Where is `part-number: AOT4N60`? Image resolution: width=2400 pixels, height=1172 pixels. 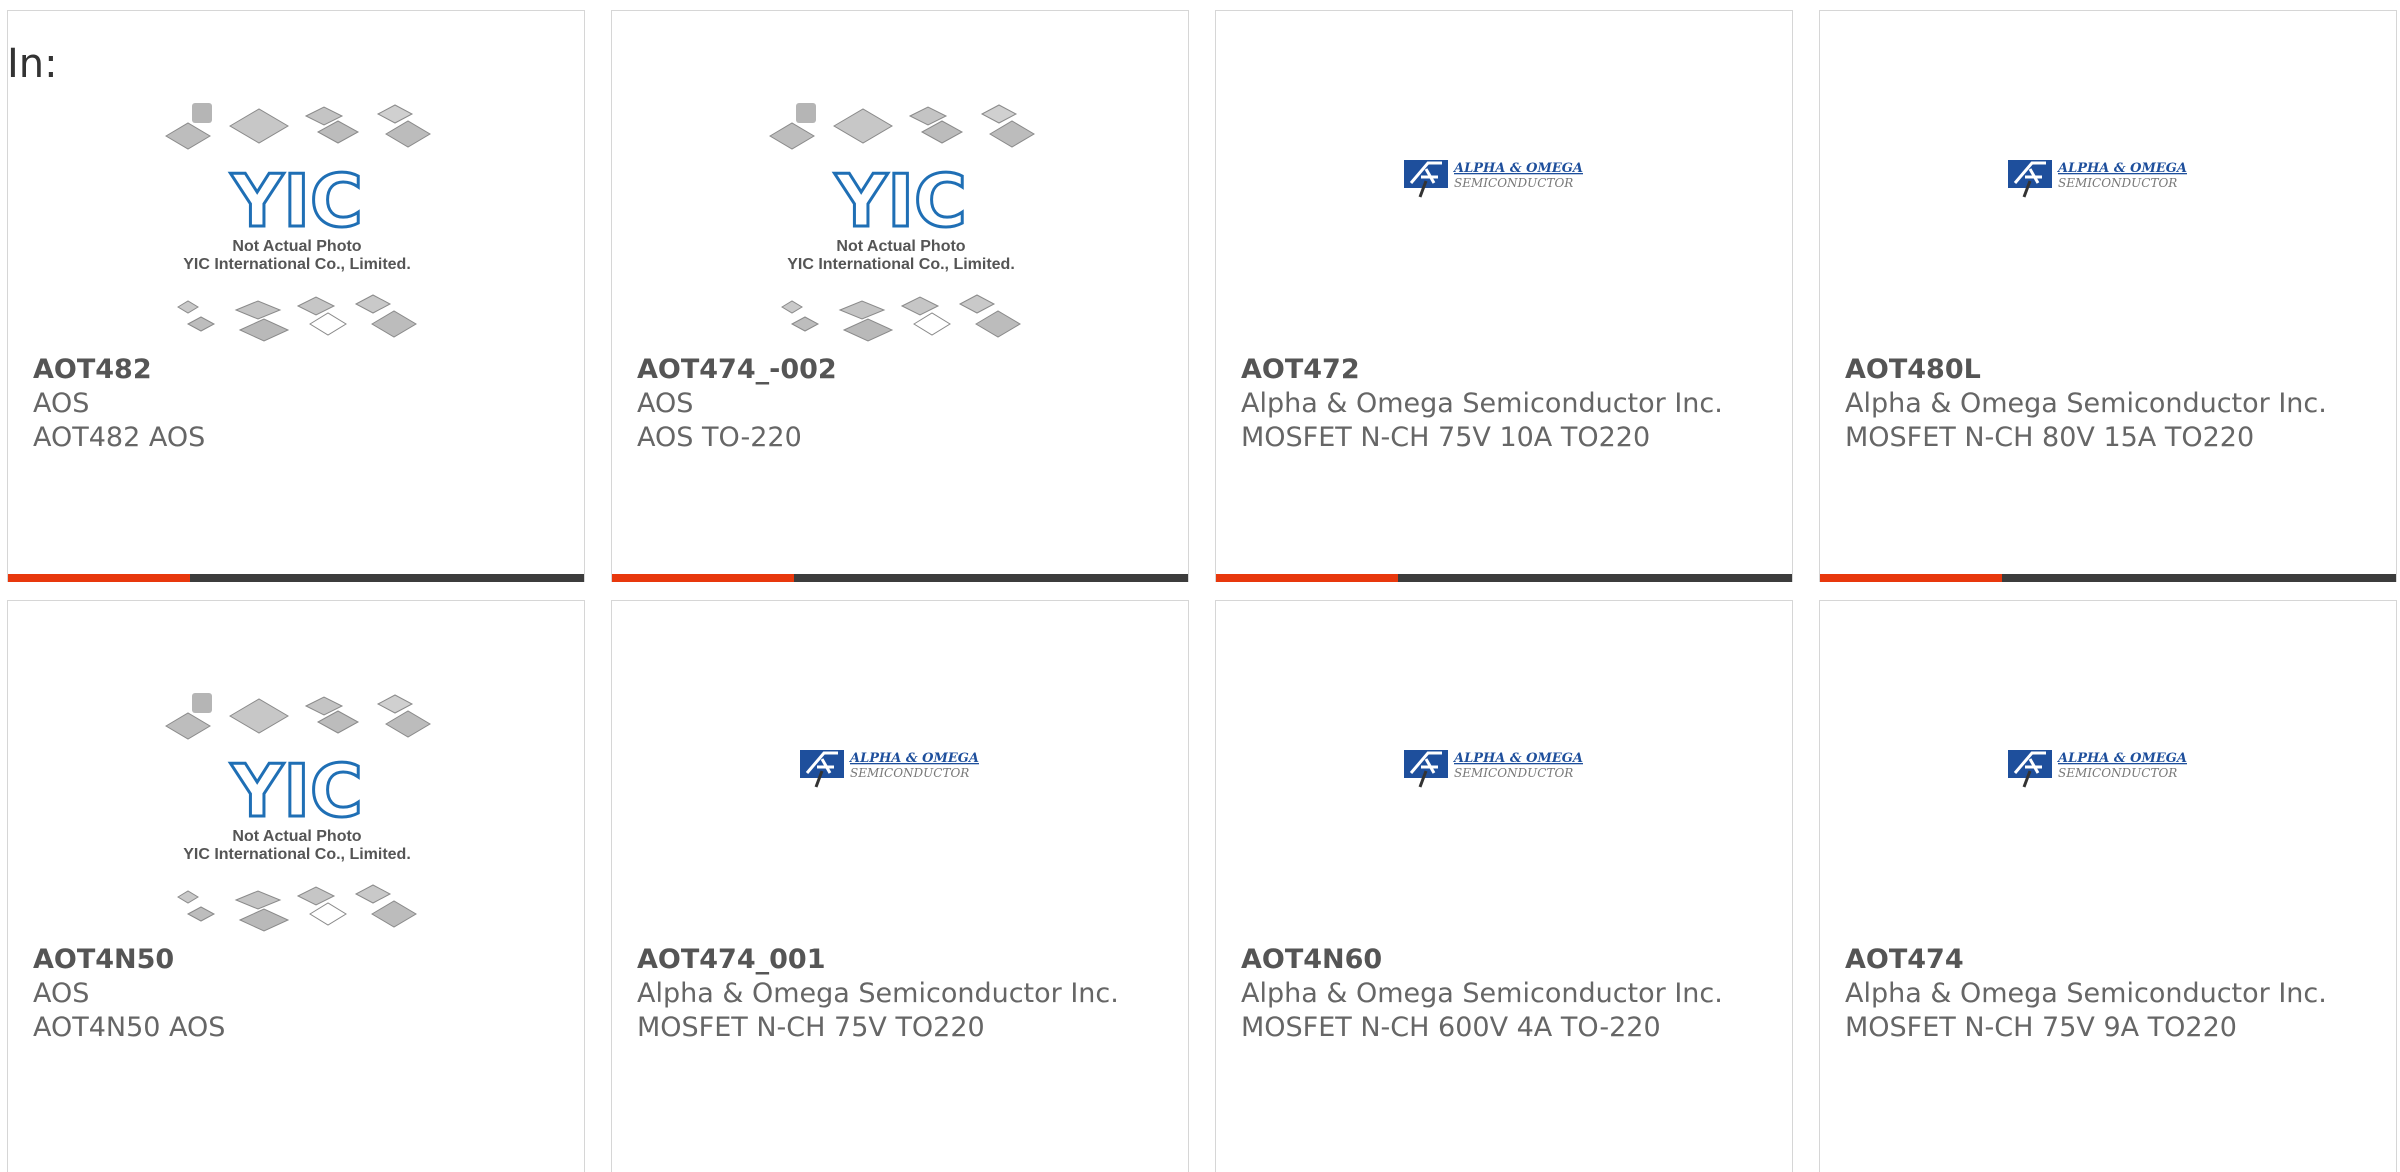
part-number: AOT4N60 is located at coordinates (1501, 960).